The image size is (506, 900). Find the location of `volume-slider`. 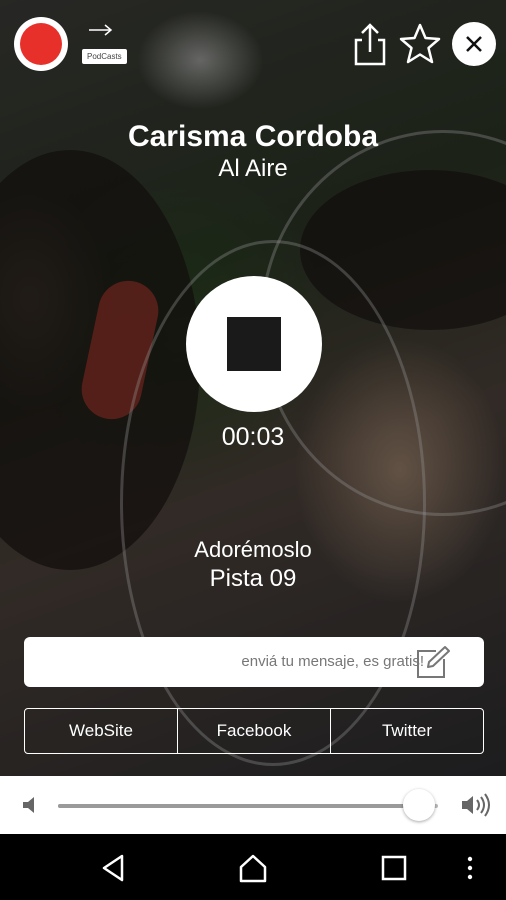

volume-slider is located at coordinates (248, 805).